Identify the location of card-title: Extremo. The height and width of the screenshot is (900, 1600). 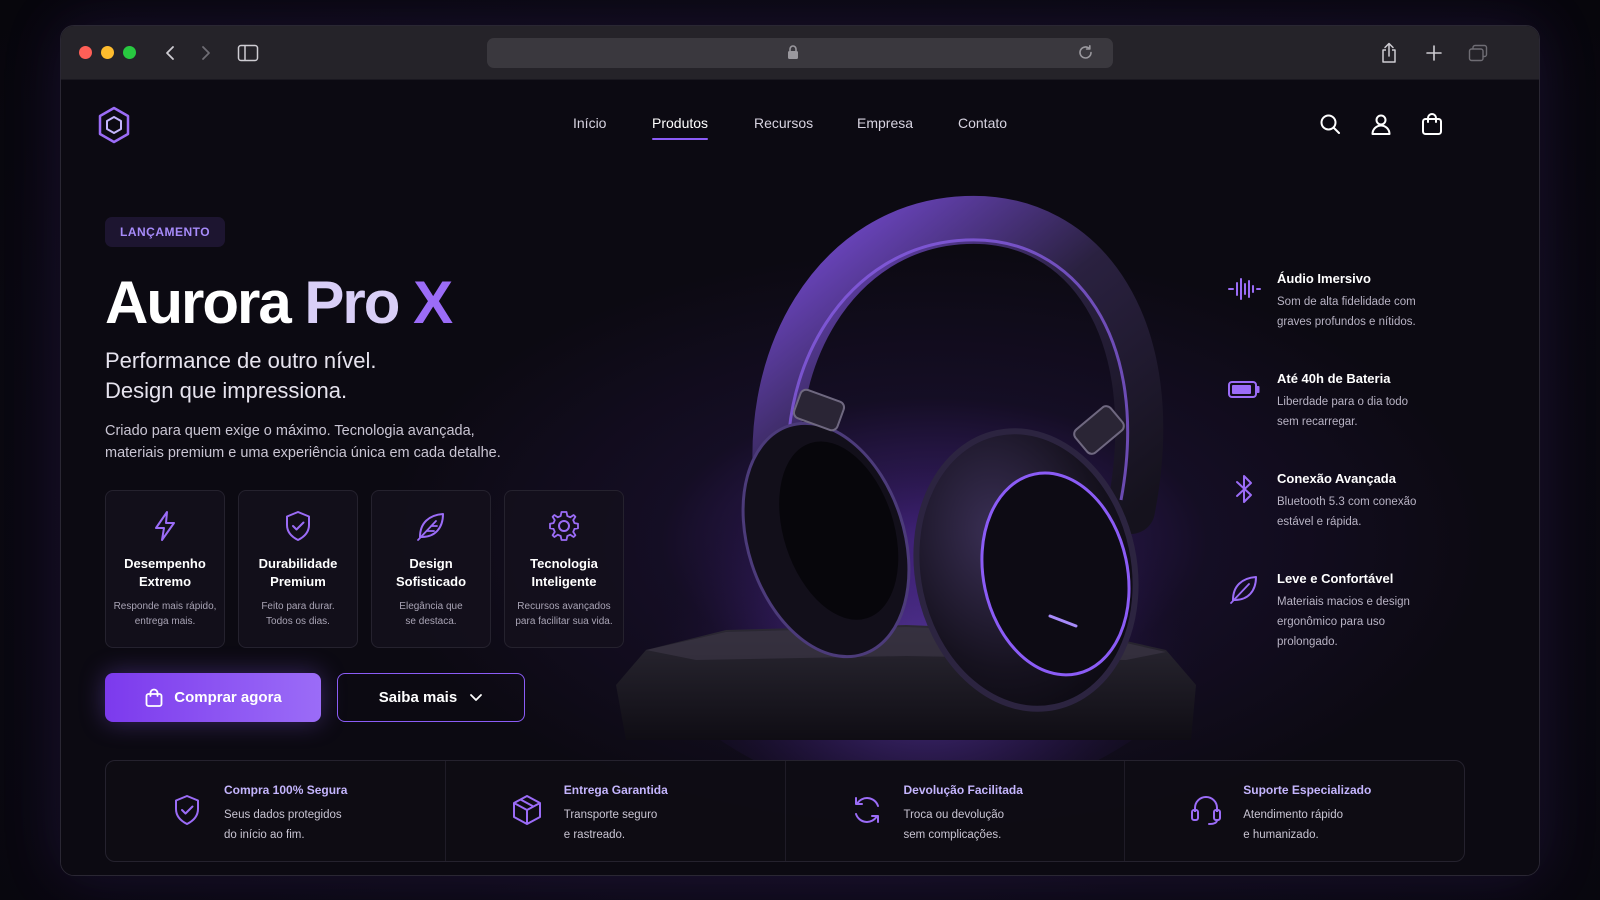
(165, 581).